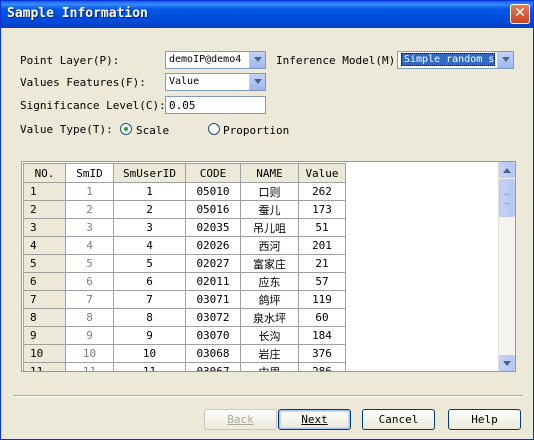 This screenshot has width=534, height=440. I want to click on table-row: 1 1 1 05010 口则 262, so click(184, 191).